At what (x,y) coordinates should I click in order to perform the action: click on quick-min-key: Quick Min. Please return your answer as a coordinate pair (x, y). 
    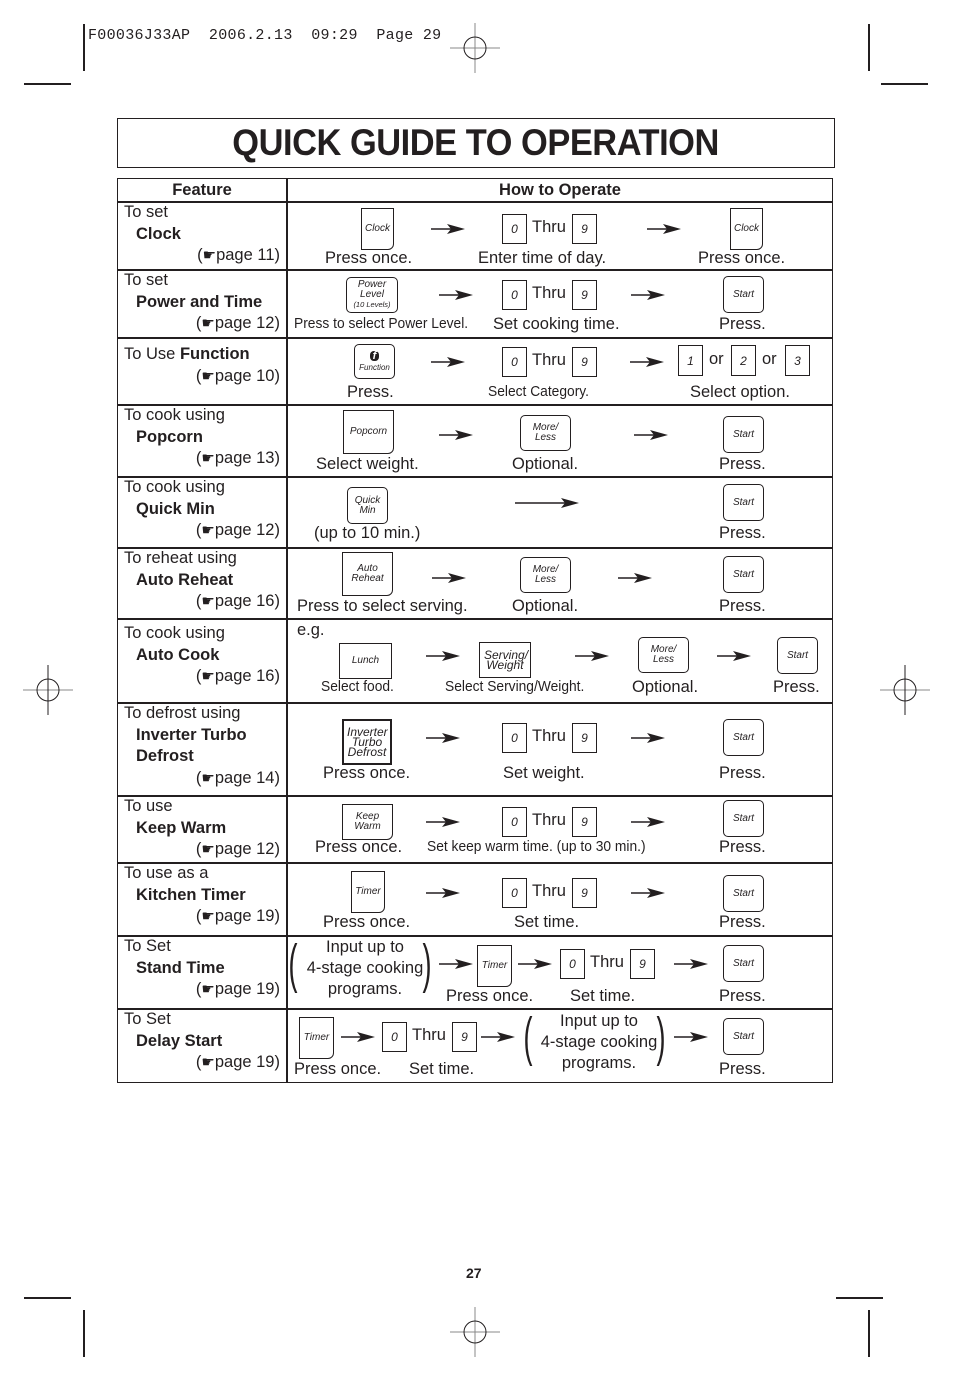
    Looking at the image, I should click on (367, 505).